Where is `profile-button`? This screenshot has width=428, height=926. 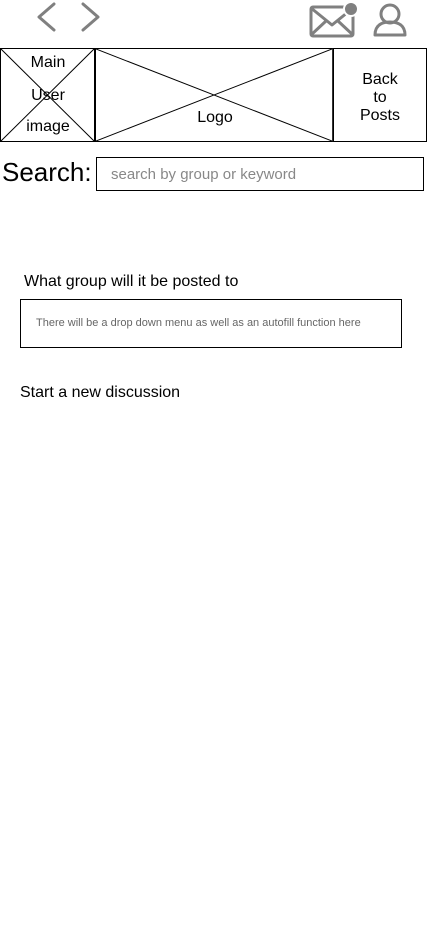 profile-button is located at coordinates (390, 20).